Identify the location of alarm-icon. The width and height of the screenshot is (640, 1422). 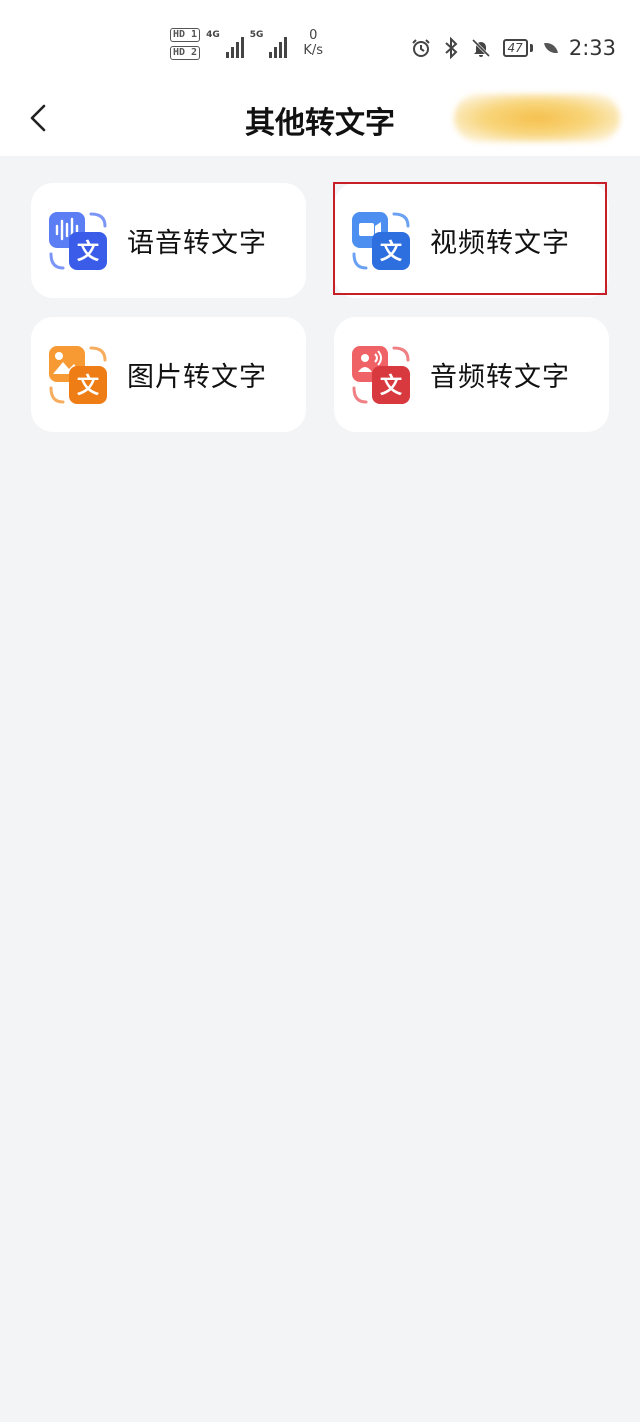
(420, 48).